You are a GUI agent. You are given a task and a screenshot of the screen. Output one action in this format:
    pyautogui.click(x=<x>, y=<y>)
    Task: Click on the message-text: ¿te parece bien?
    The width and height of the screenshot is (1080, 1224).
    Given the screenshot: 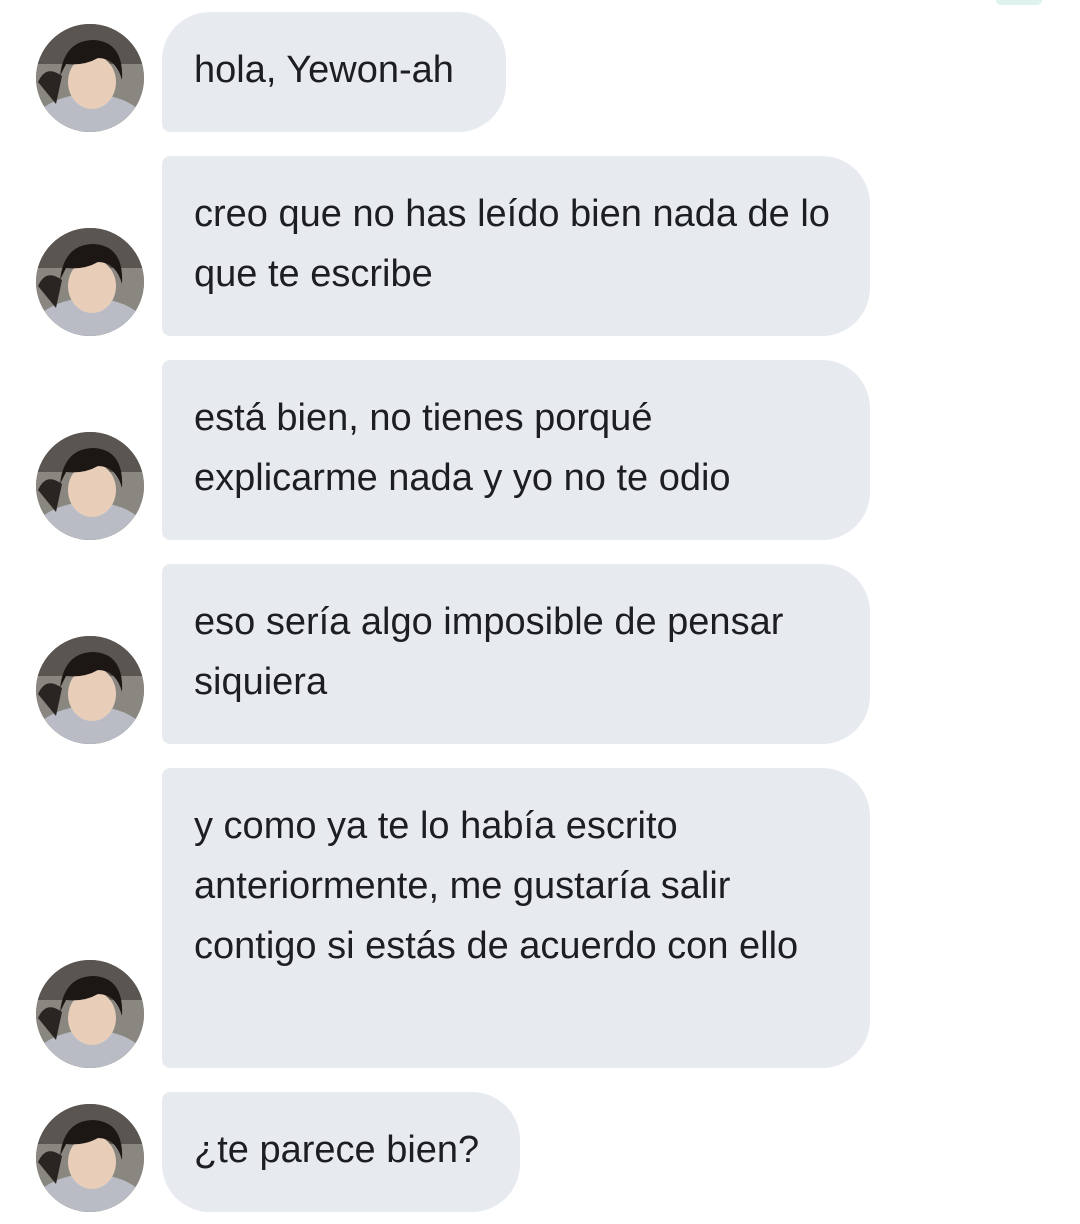 What is the action you would take?
    pyautogui.click(x=337, y=1150)
    